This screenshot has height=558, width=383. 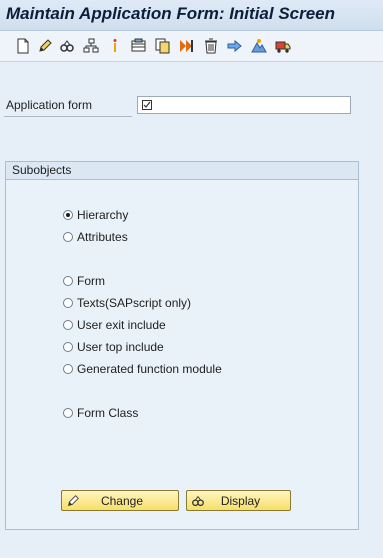 What do you see at coordinates (68, 347) in the screenshot?
I see `radio-user-top-include-dot` at bounding box center [68, 347].